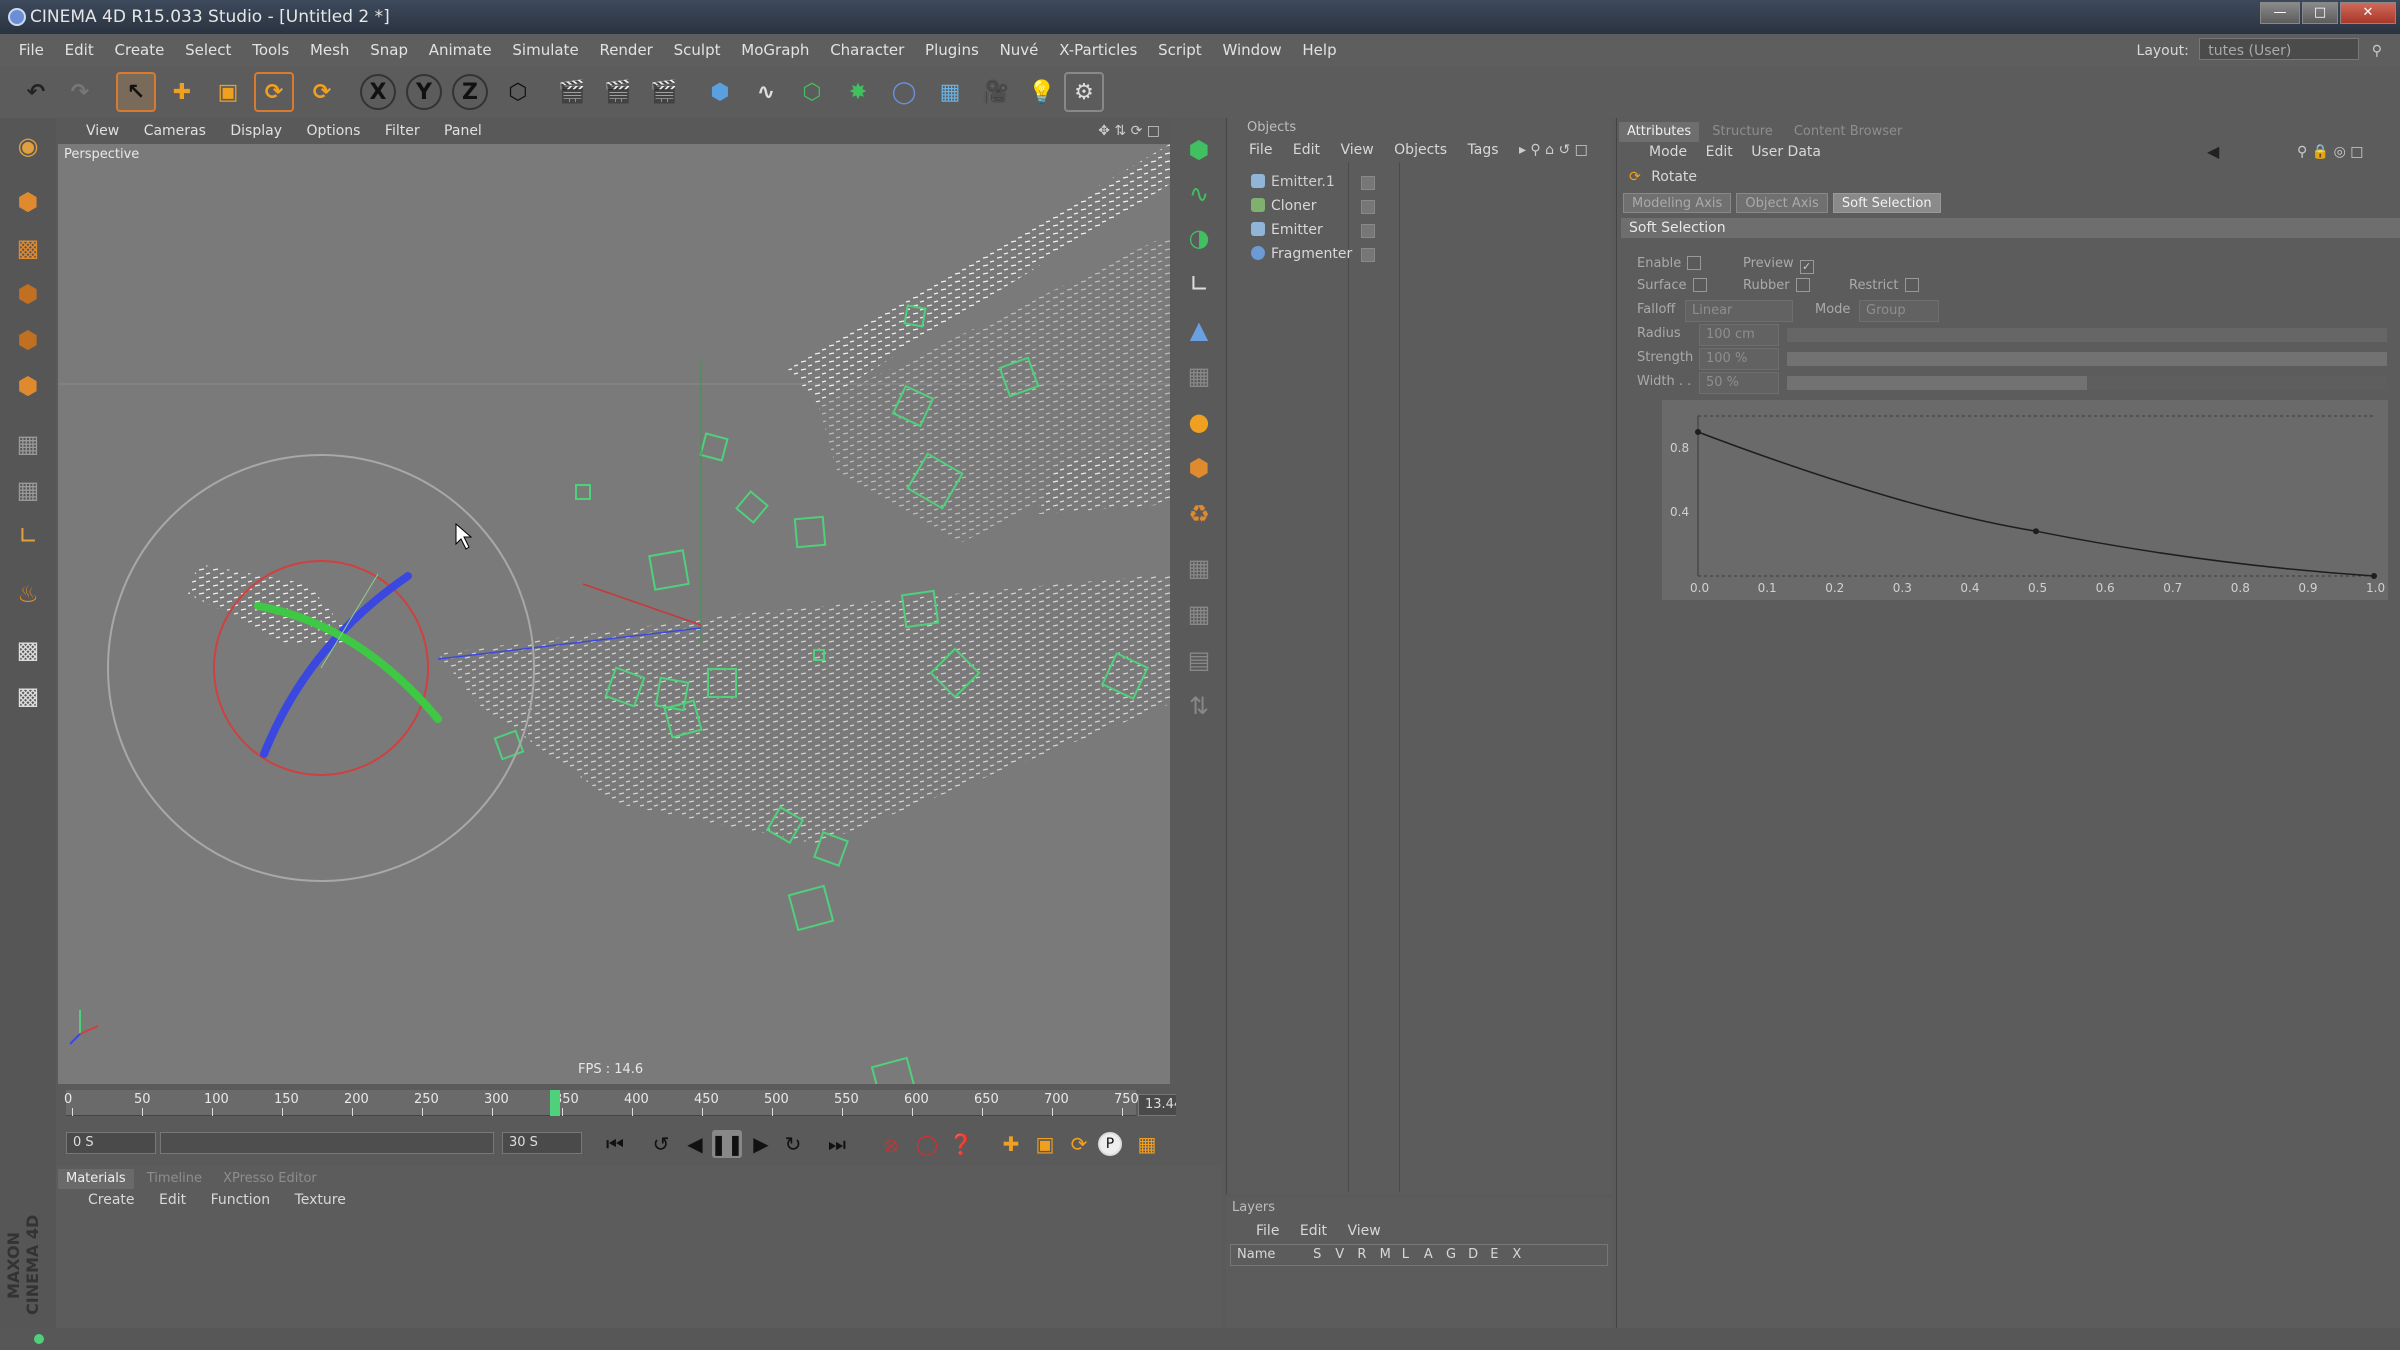 The image size is (2400, 1350). Describe the element at coordinates (1045, 1144) in the screenshot. I see `record-scale-icon: ▣` at that location.